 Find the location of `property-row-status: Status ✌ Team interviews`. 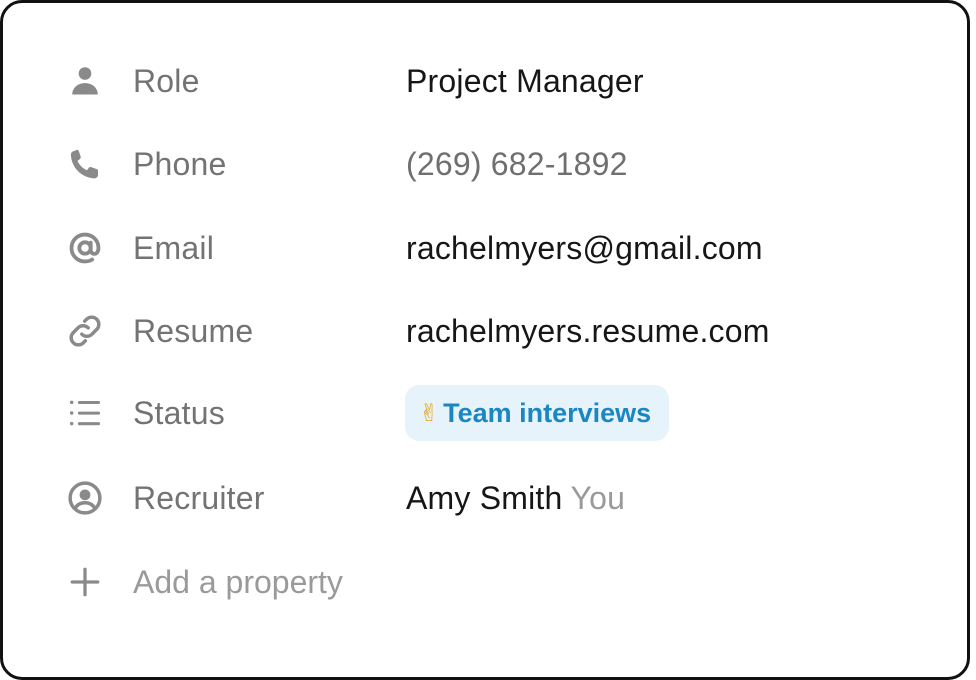

property-row-status: Status ✌ Team interviews is located at coordinates (495, 413).